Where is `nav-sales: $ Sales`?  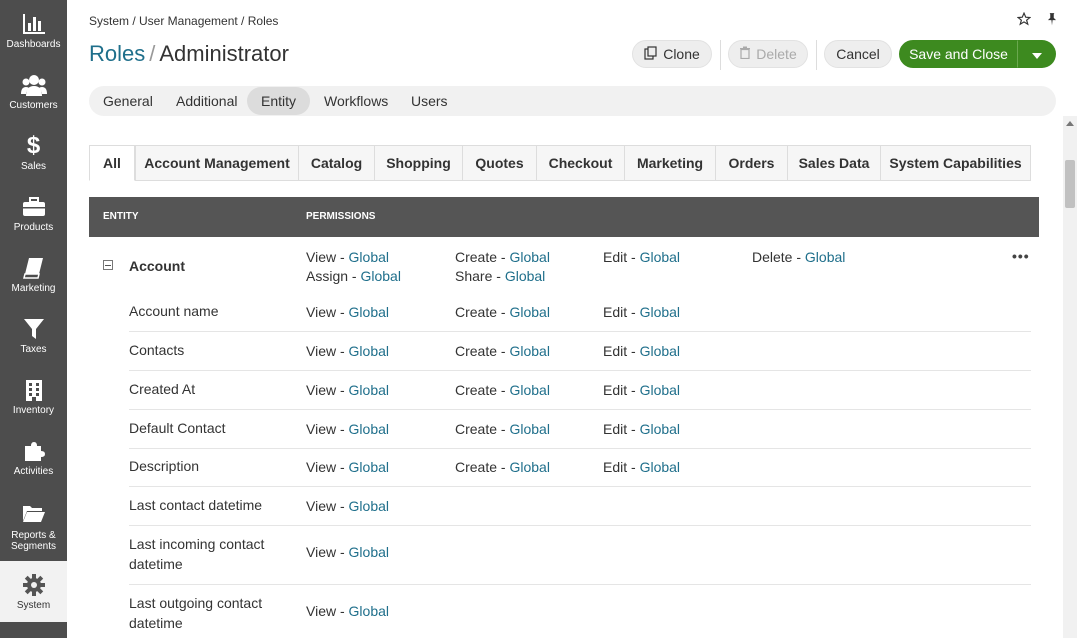
nav-sales: $ Sales is located at coordinates (33, 152).